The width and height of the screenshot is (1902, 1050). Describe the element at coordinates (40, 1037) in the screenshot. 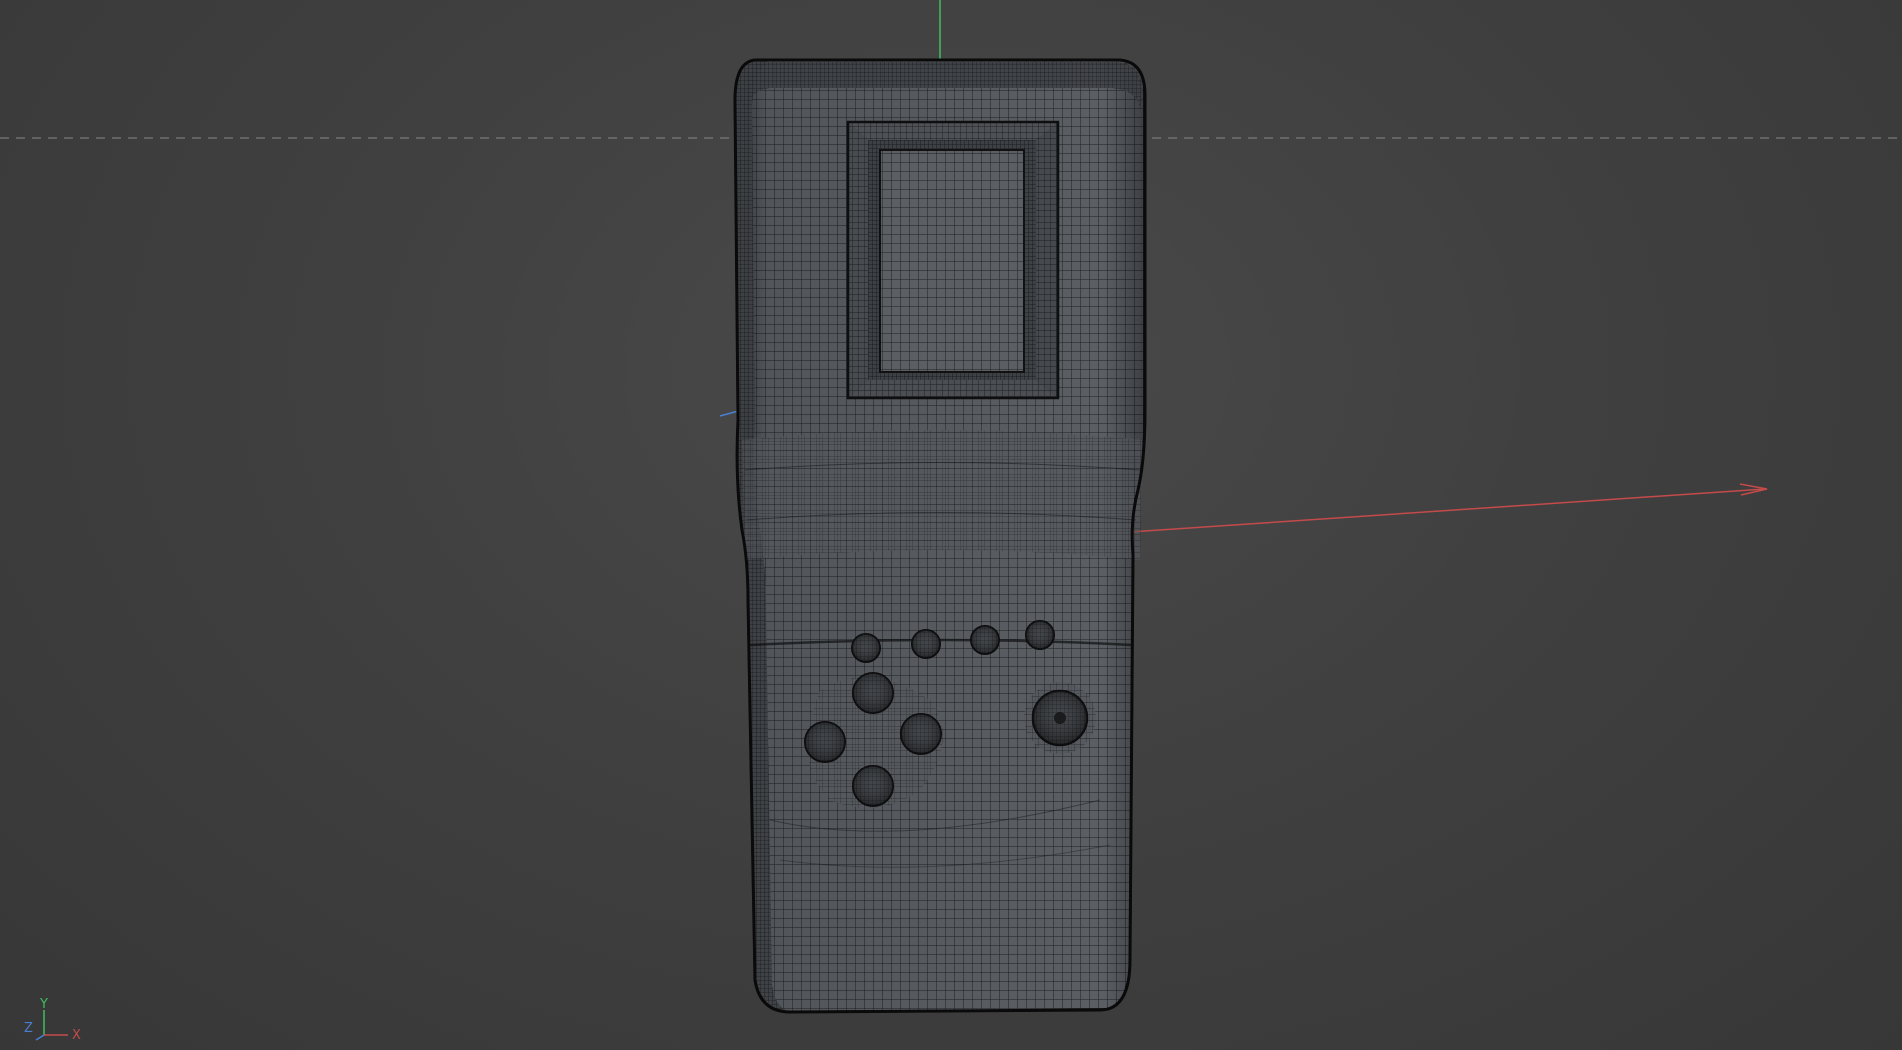

I see `gizmo-z-axis` at that location.